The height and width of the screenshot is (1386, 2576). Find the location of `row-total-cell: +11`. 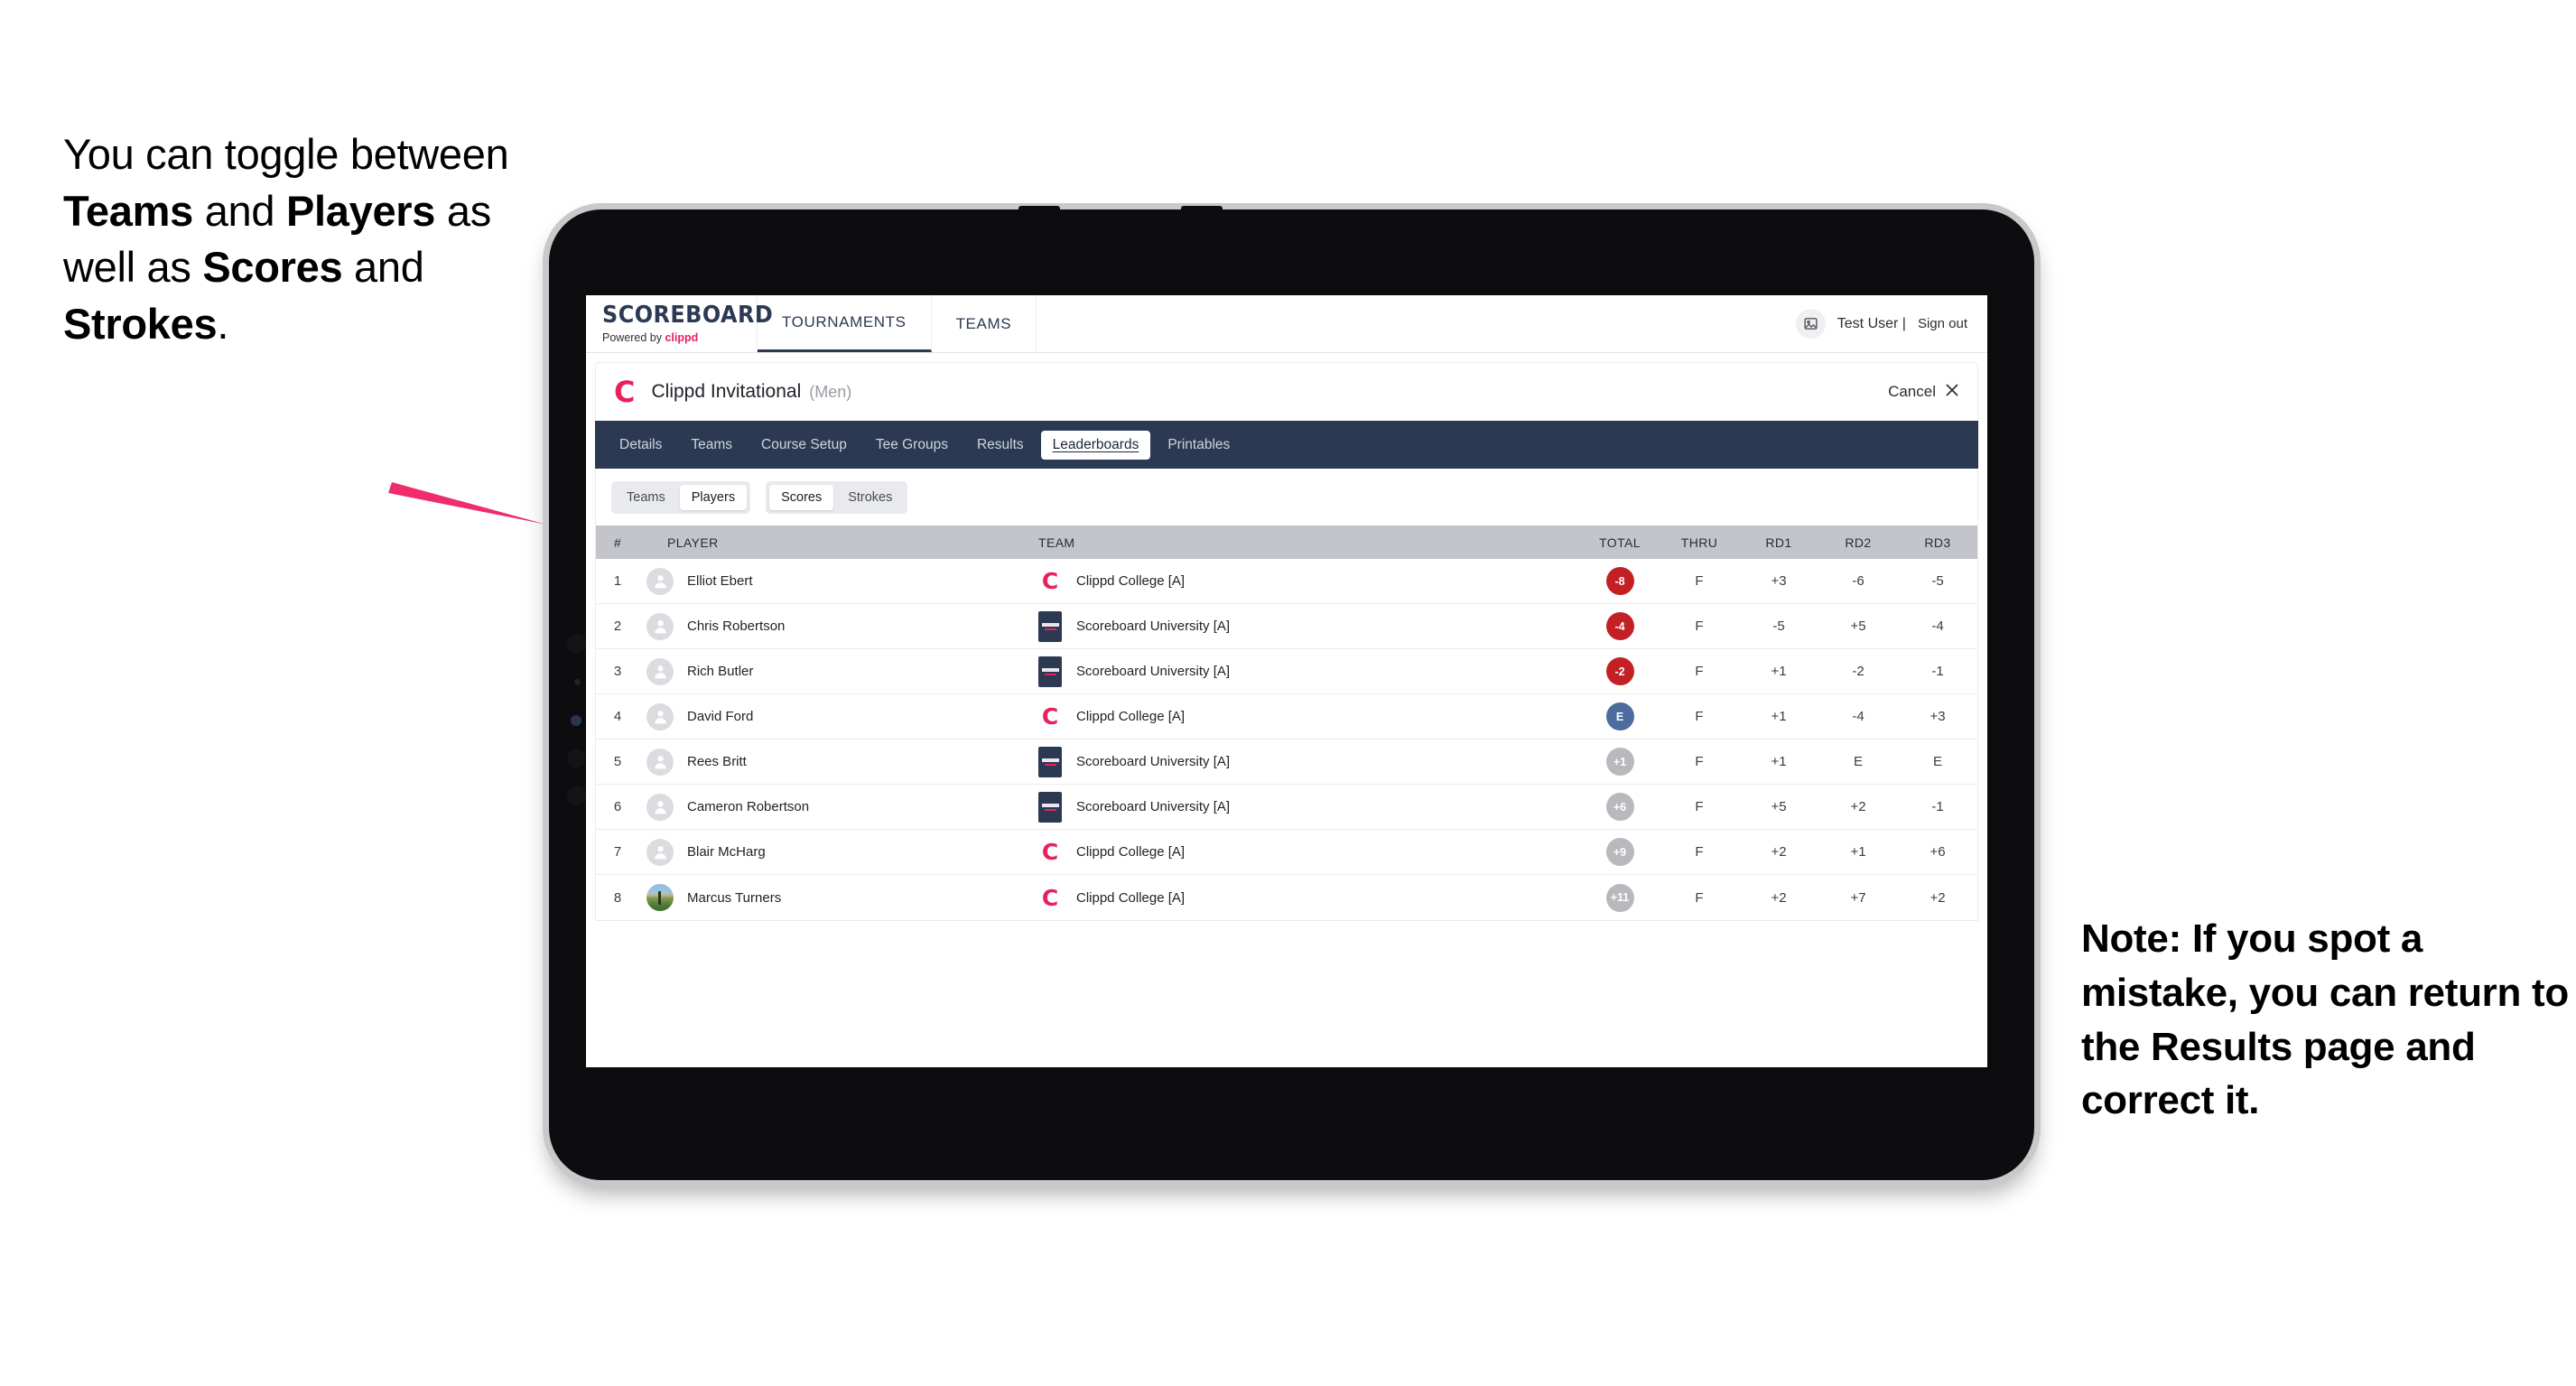

row-total-cell: +11 is located at coordinates (1620, 897).